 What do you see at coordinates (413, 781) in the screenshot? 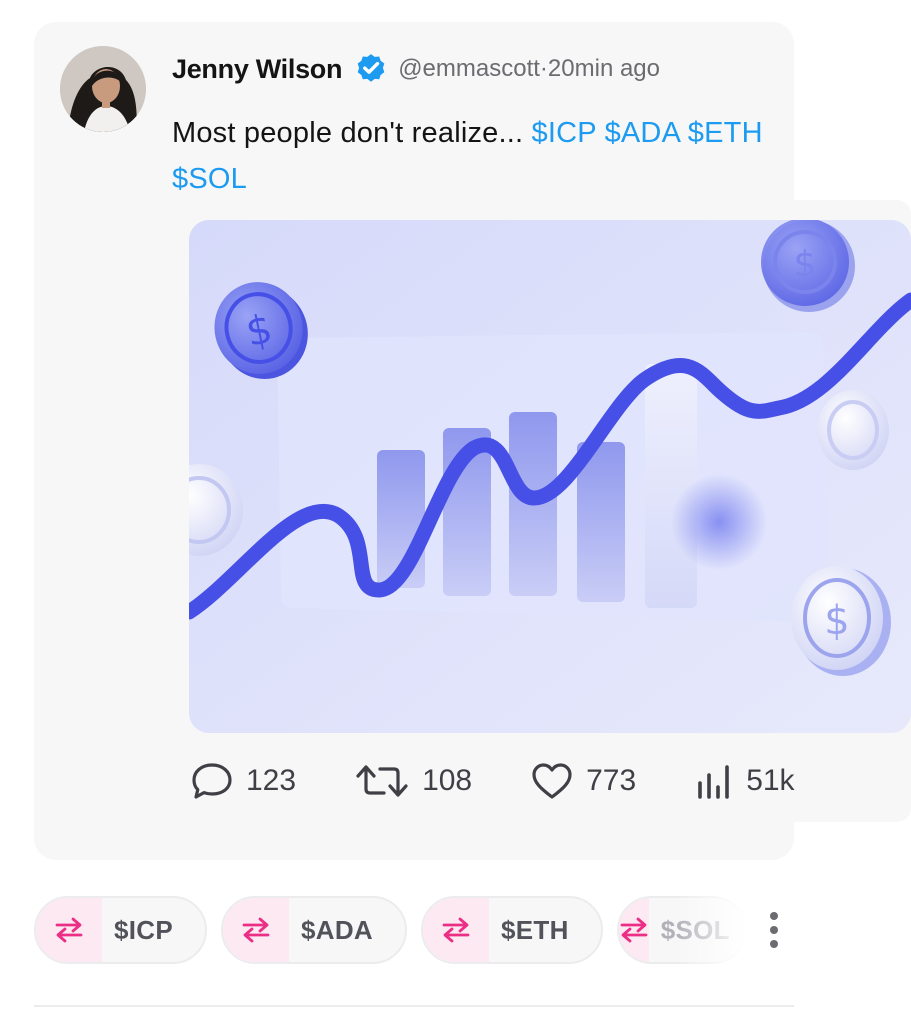
I see `repost-button: 108` at bounding box center [413, 781].